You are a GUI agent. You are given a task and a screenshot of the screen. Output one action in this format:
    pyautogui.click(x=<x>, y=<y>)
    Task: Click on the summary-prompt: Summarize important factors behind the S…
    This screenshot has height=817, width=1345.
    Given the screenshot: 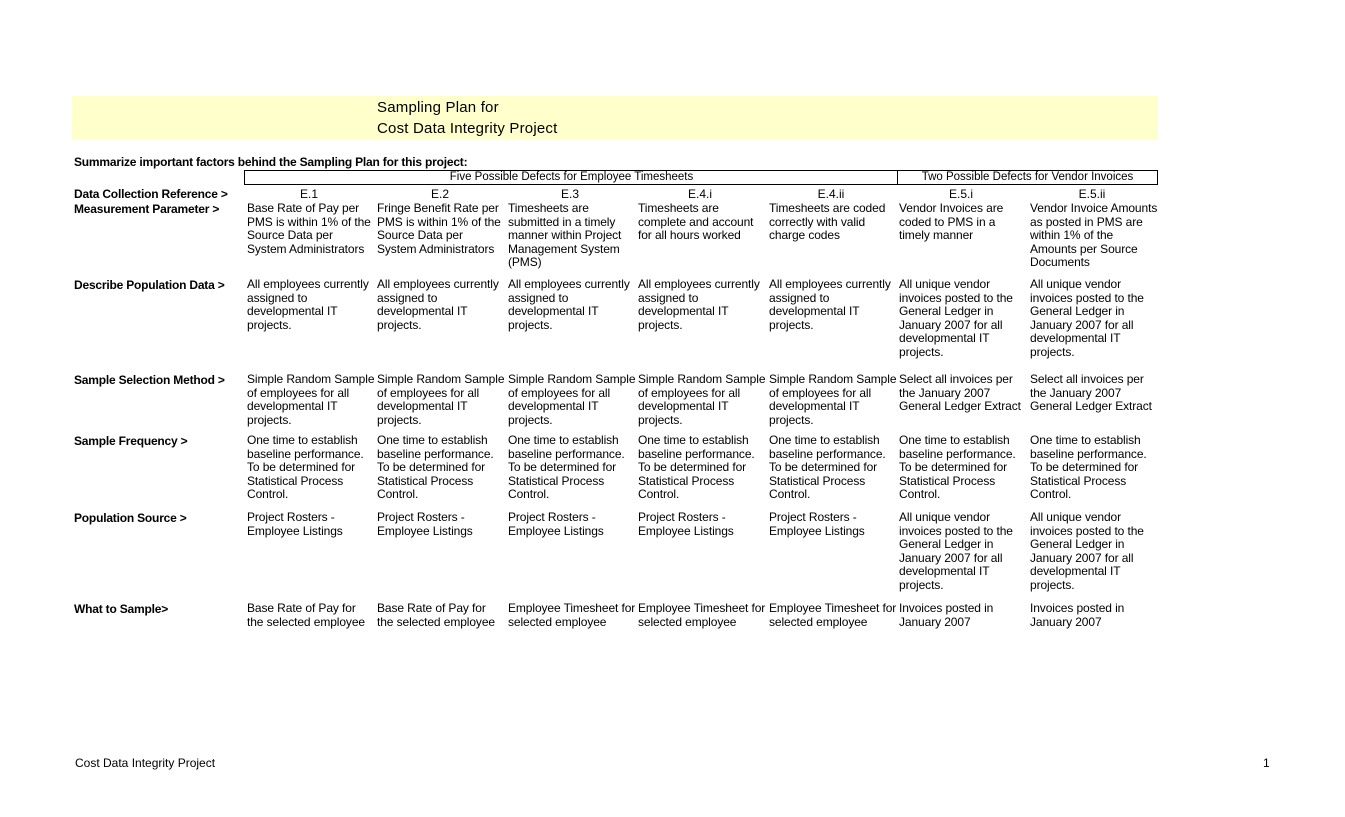 What is the action you would take?
    pyautogui.click(x=271, y=162)
    